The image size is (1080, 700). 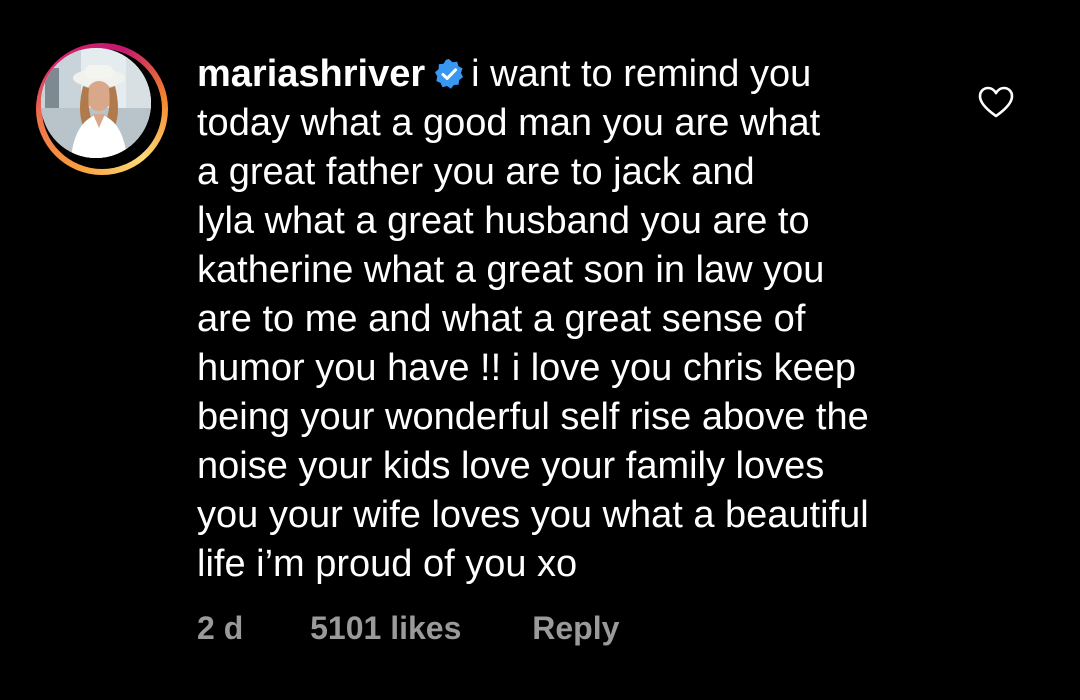 What do you see at coordinates (501, 319) in the screenshot?
I see `comment-text-line: are to me and what a great sense of` at bounding box center [501, 319].